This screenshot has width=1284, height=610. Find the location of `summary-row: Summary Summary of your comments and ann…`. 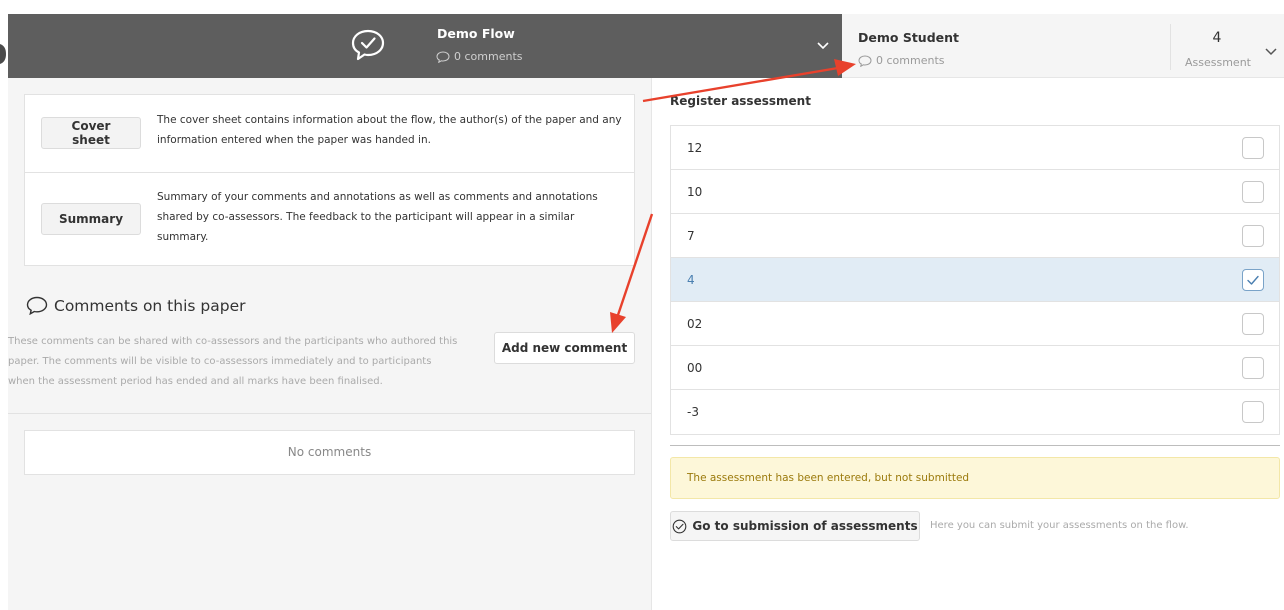

summary-row: Summary Summary of your comments and ann… is located at coordinates (329, 220).